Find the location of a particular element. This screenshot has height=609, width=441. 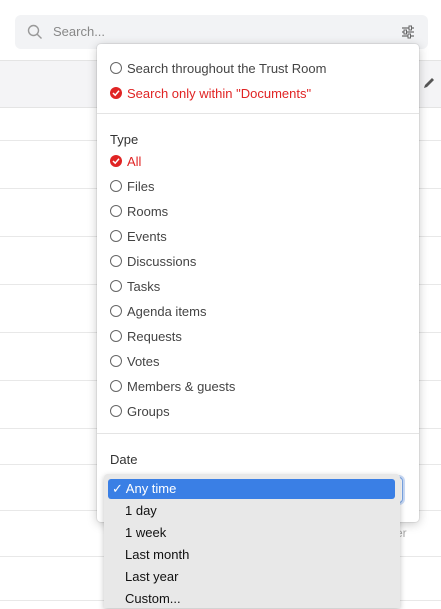

type-option-rooms: Rooms is located at coordinates (139, 211).